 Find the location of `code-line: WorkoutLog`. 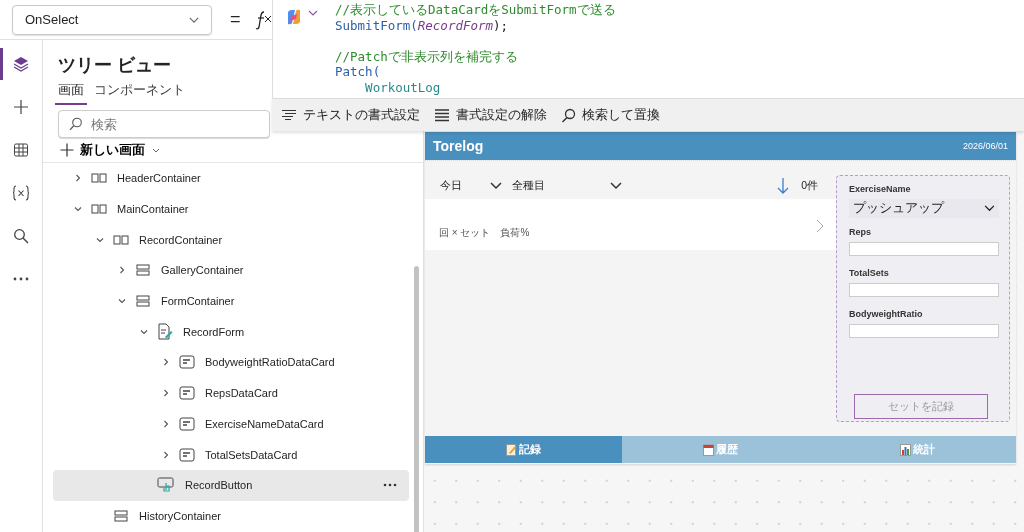

code-line: WorkoutLog is located at coordinates (403, 87).